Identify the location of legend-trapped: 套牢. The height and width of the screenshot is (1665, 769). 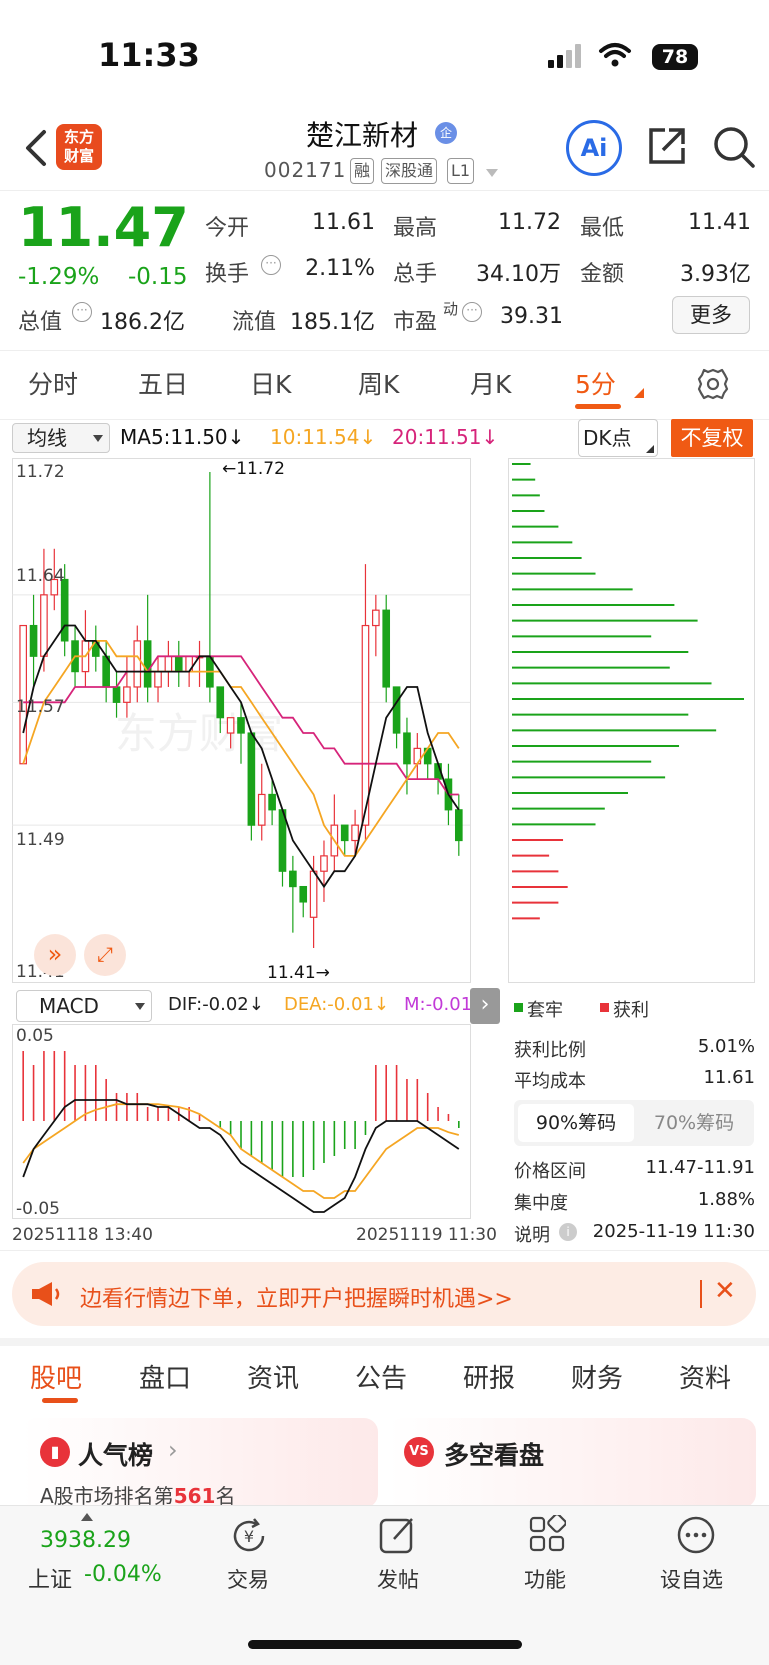
(545, 1010).